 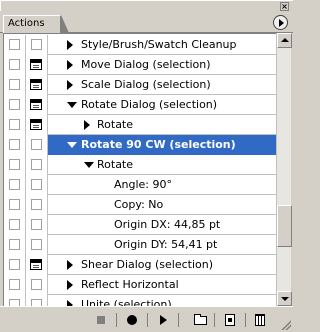 I want to click on stop-button, so click(x=101, y=320).